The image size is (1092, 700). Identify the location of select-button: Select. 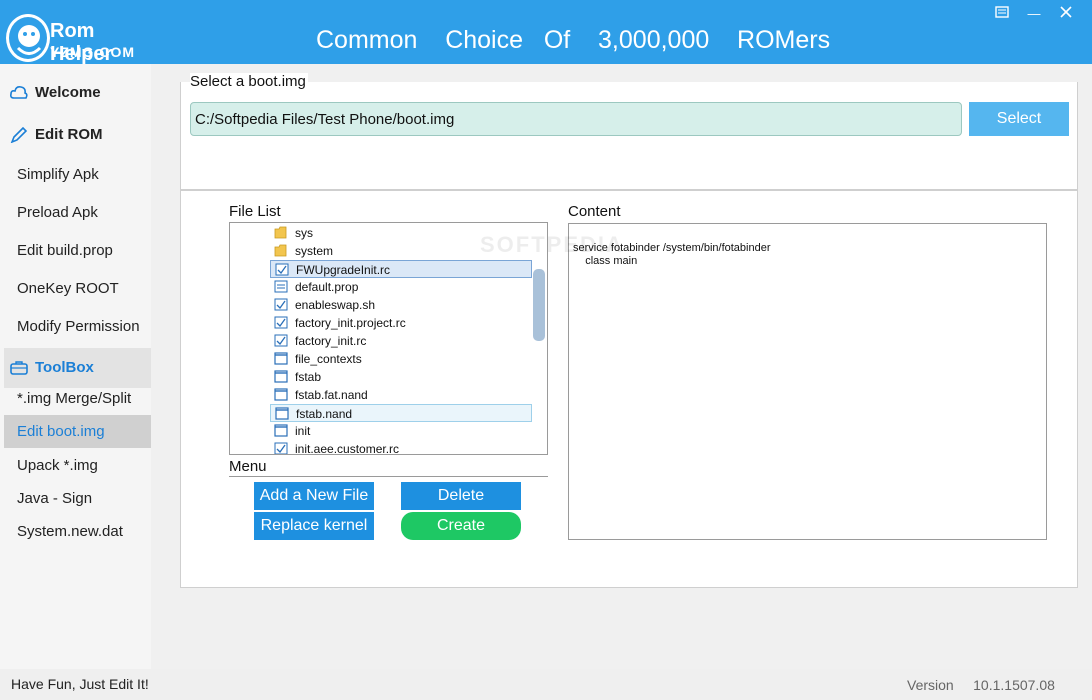
(1019, 119).